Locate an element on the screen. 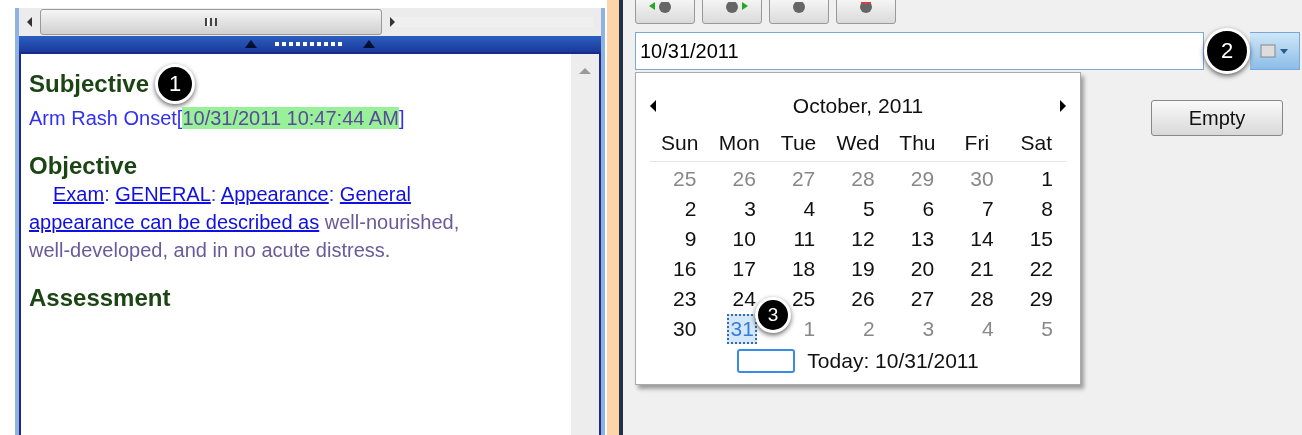 This screenshot has width=1302, height=435. calendar-day: 21 is located at coordinates (982, 269).